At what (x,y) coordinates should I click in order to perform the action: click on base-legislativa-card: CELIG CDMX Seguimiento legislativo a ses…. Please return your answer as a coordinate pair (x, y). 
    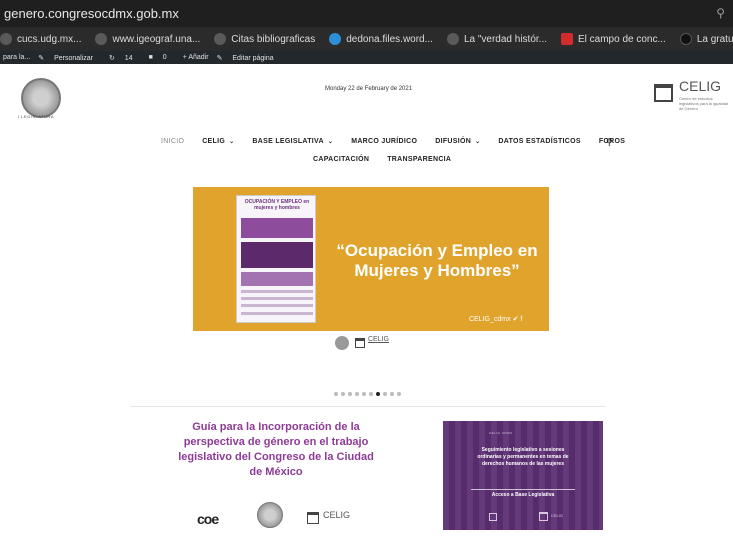
    Looking at the image, I should click on (523, 475).